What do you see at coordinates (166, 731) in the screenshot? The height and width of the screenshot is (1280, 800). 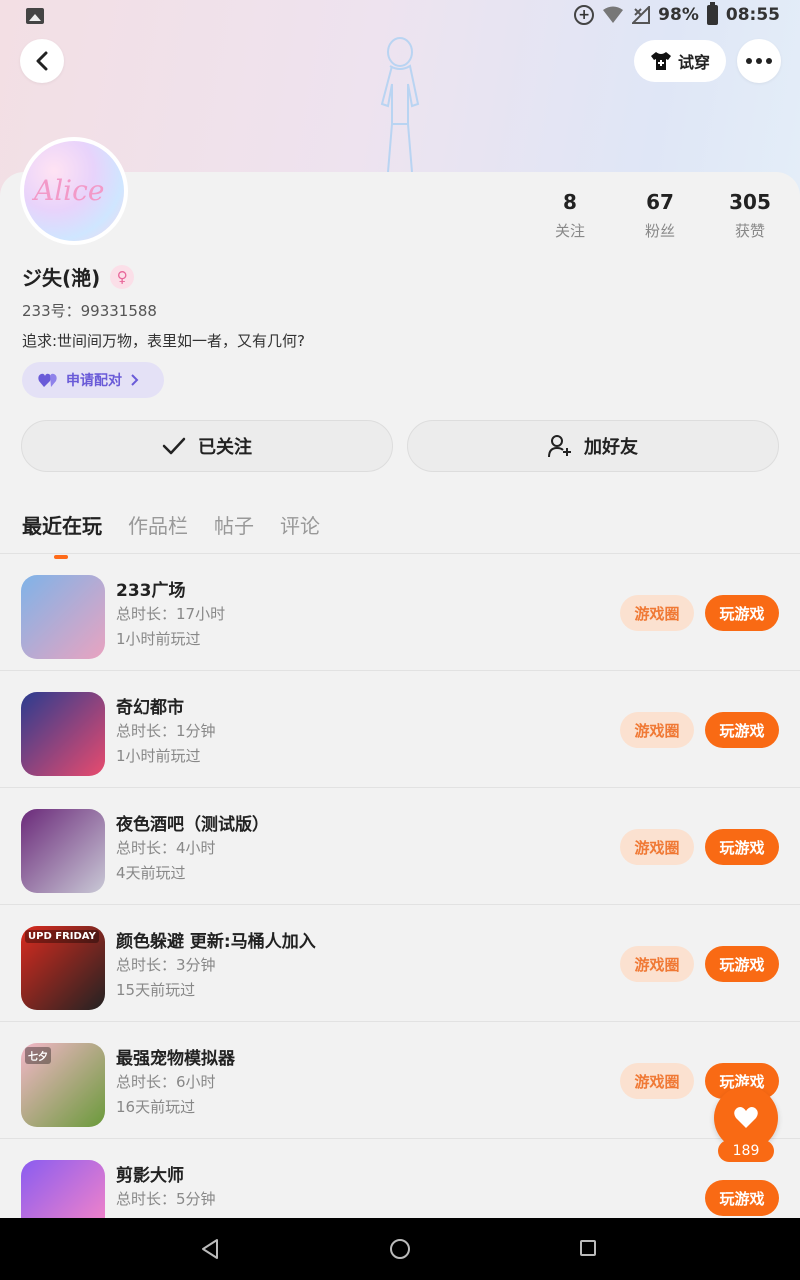 I see `game-duration: 总时长：1分钟` at bounding box center [166, 731].